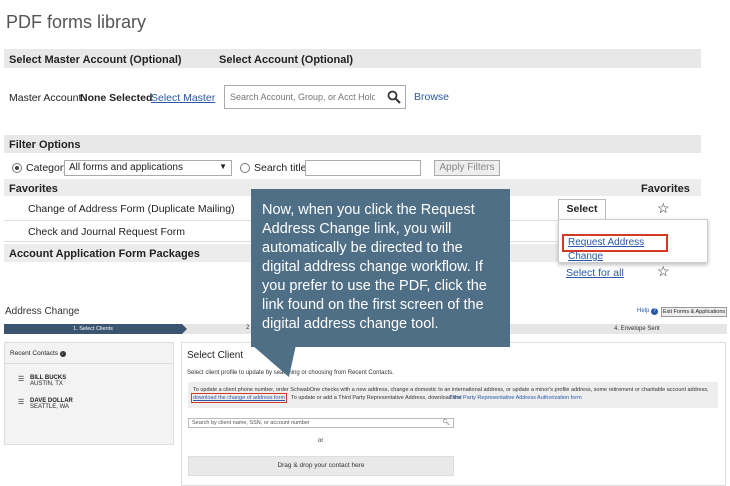  I want to click on search-icon: 🔍︎, so click(446, 423).